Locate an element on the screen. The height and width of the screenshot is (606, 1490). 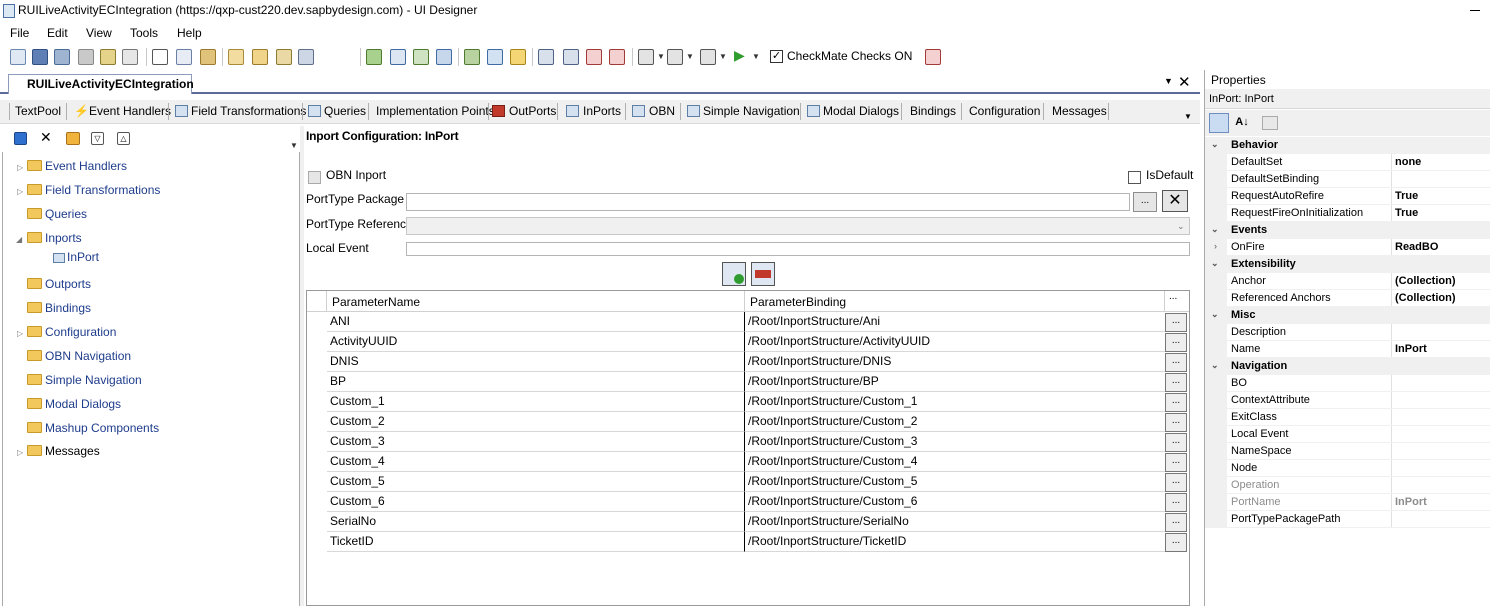
zoom-icon is located at coordinates (646, 57).